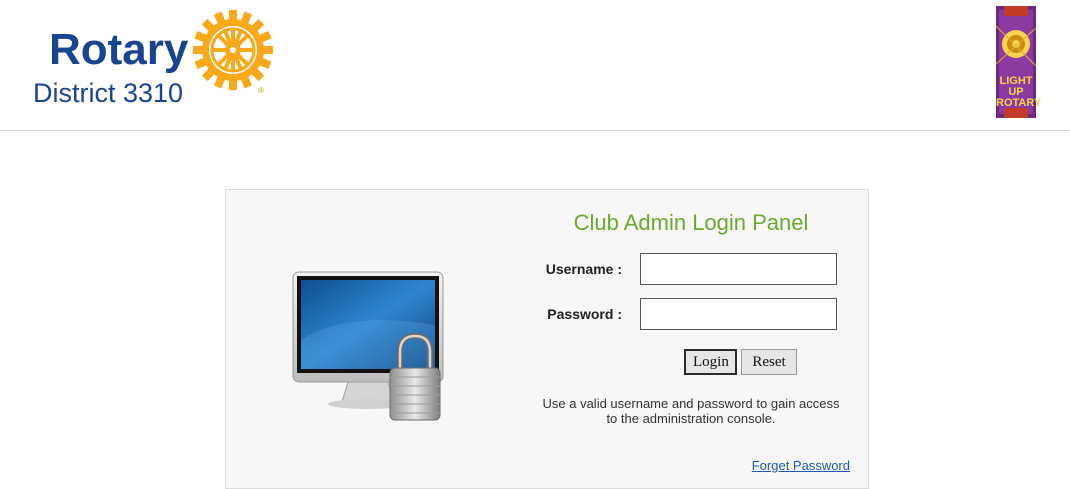 The width and height of the screenshot is (1070, 489). Describe the element at coordinates (233, 50) in the screenshot. I see `rotary-wheel-icon` at that location.